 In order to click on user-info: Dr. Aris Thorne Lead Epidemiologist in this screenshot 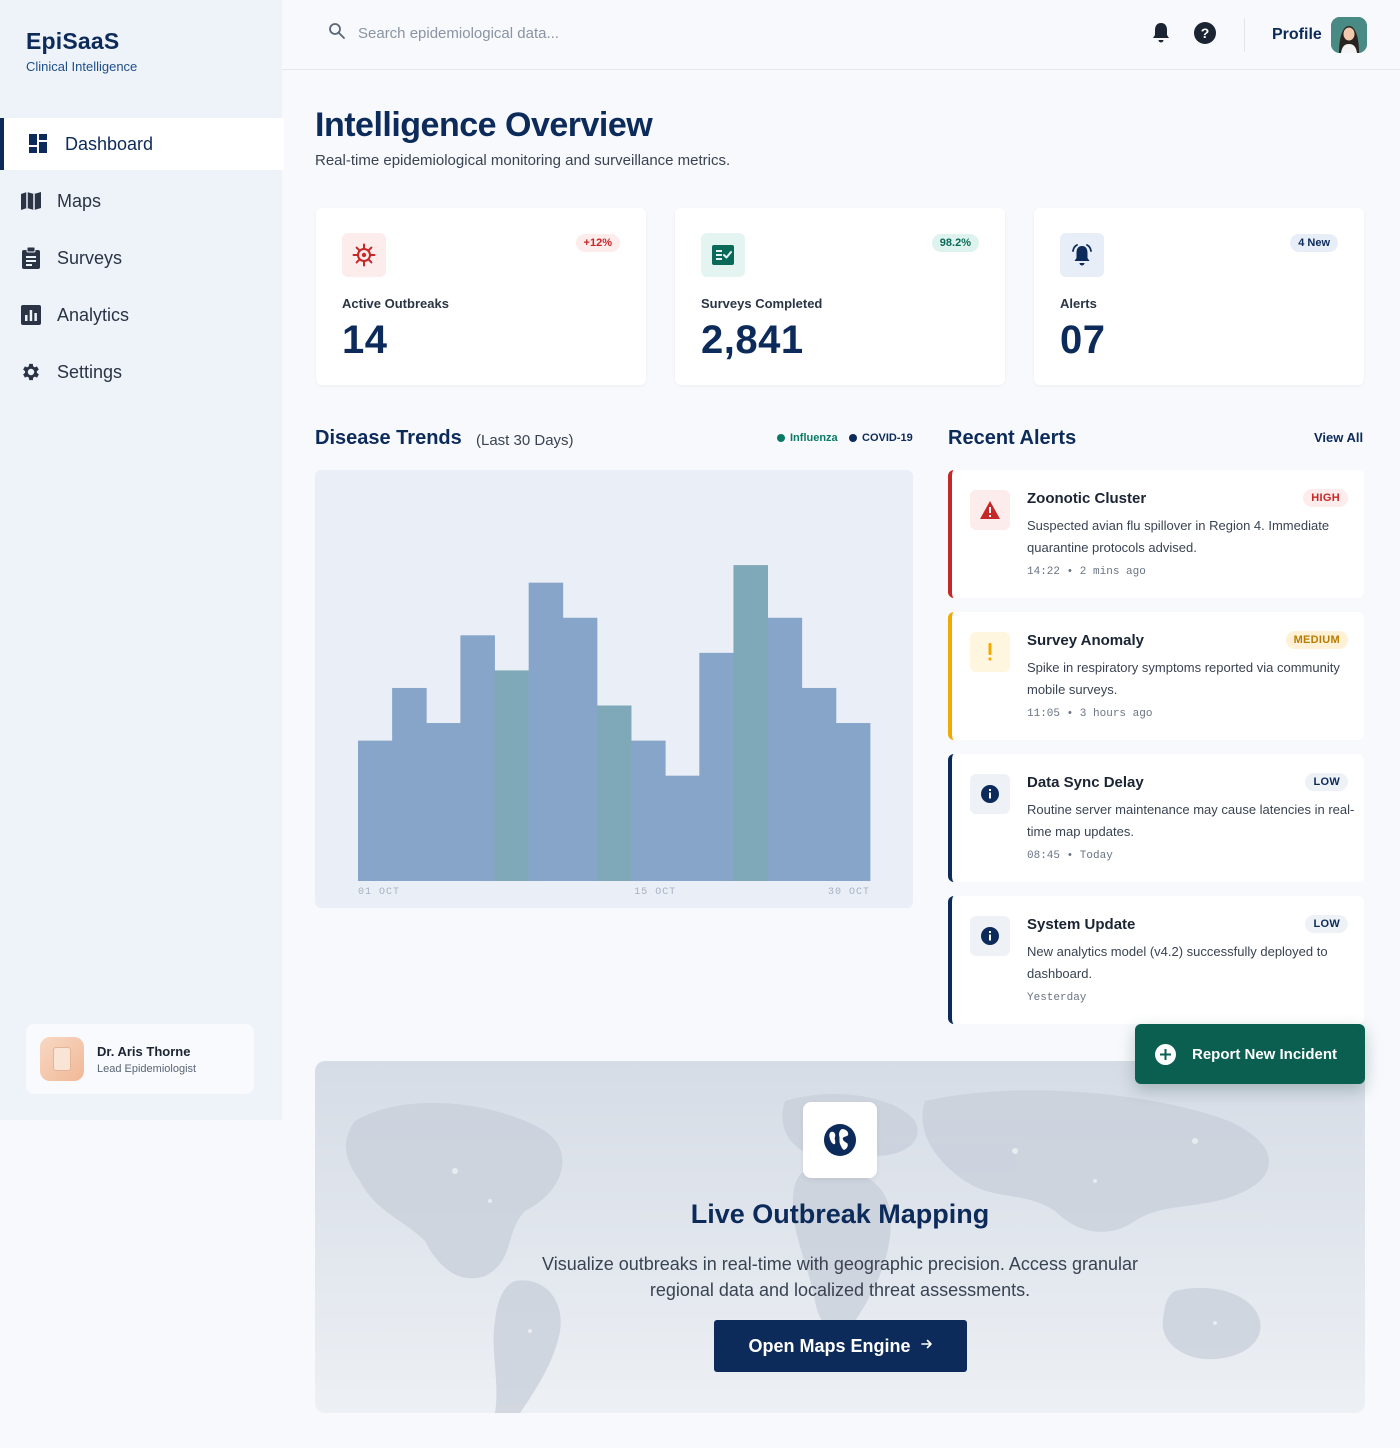, I will do `click(146, 1059)`.